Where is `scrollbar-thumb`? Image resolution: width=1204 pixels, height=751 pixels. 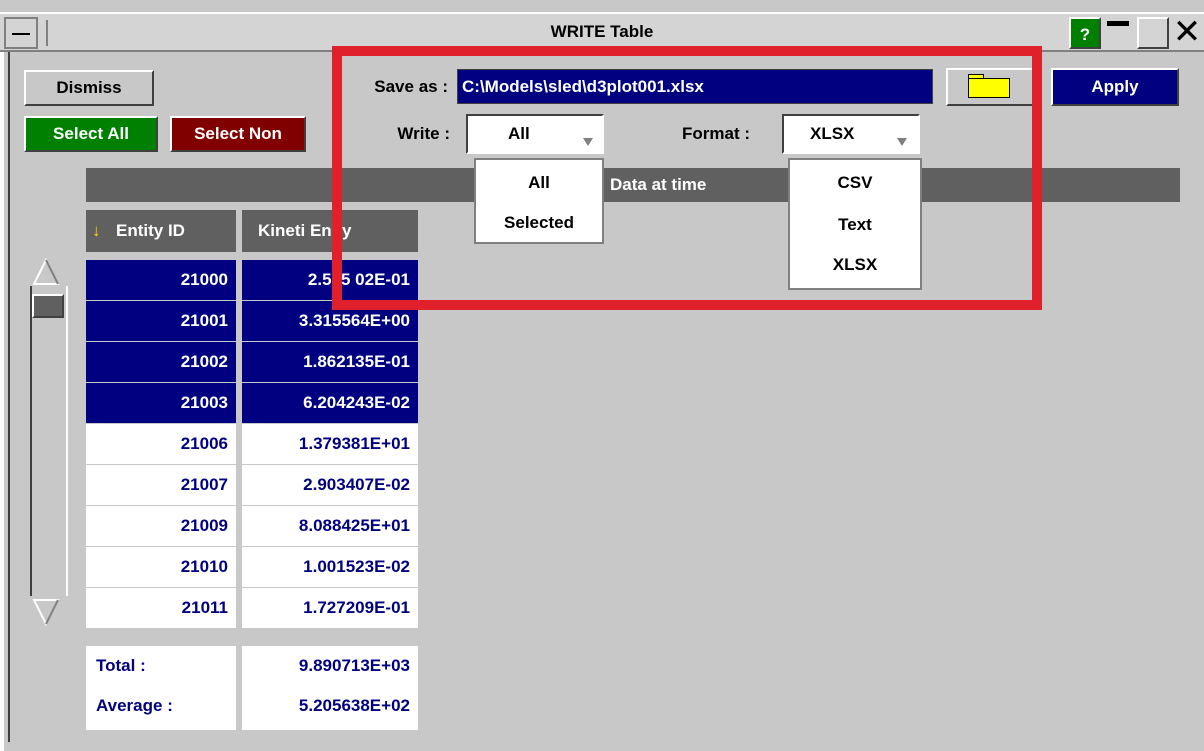 scrollbar-thumb is located at coordinates (48, 306).